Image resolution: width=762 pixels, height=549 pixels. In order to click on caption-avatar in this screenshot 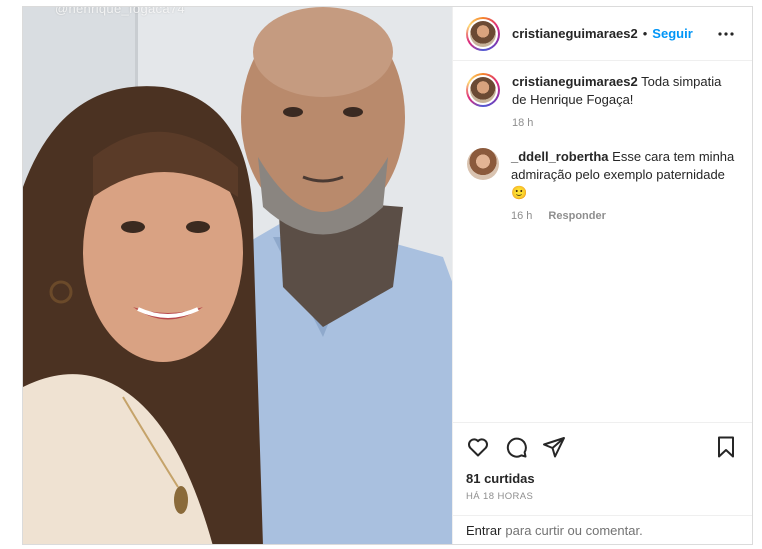, I will do `click(483, 90)`.